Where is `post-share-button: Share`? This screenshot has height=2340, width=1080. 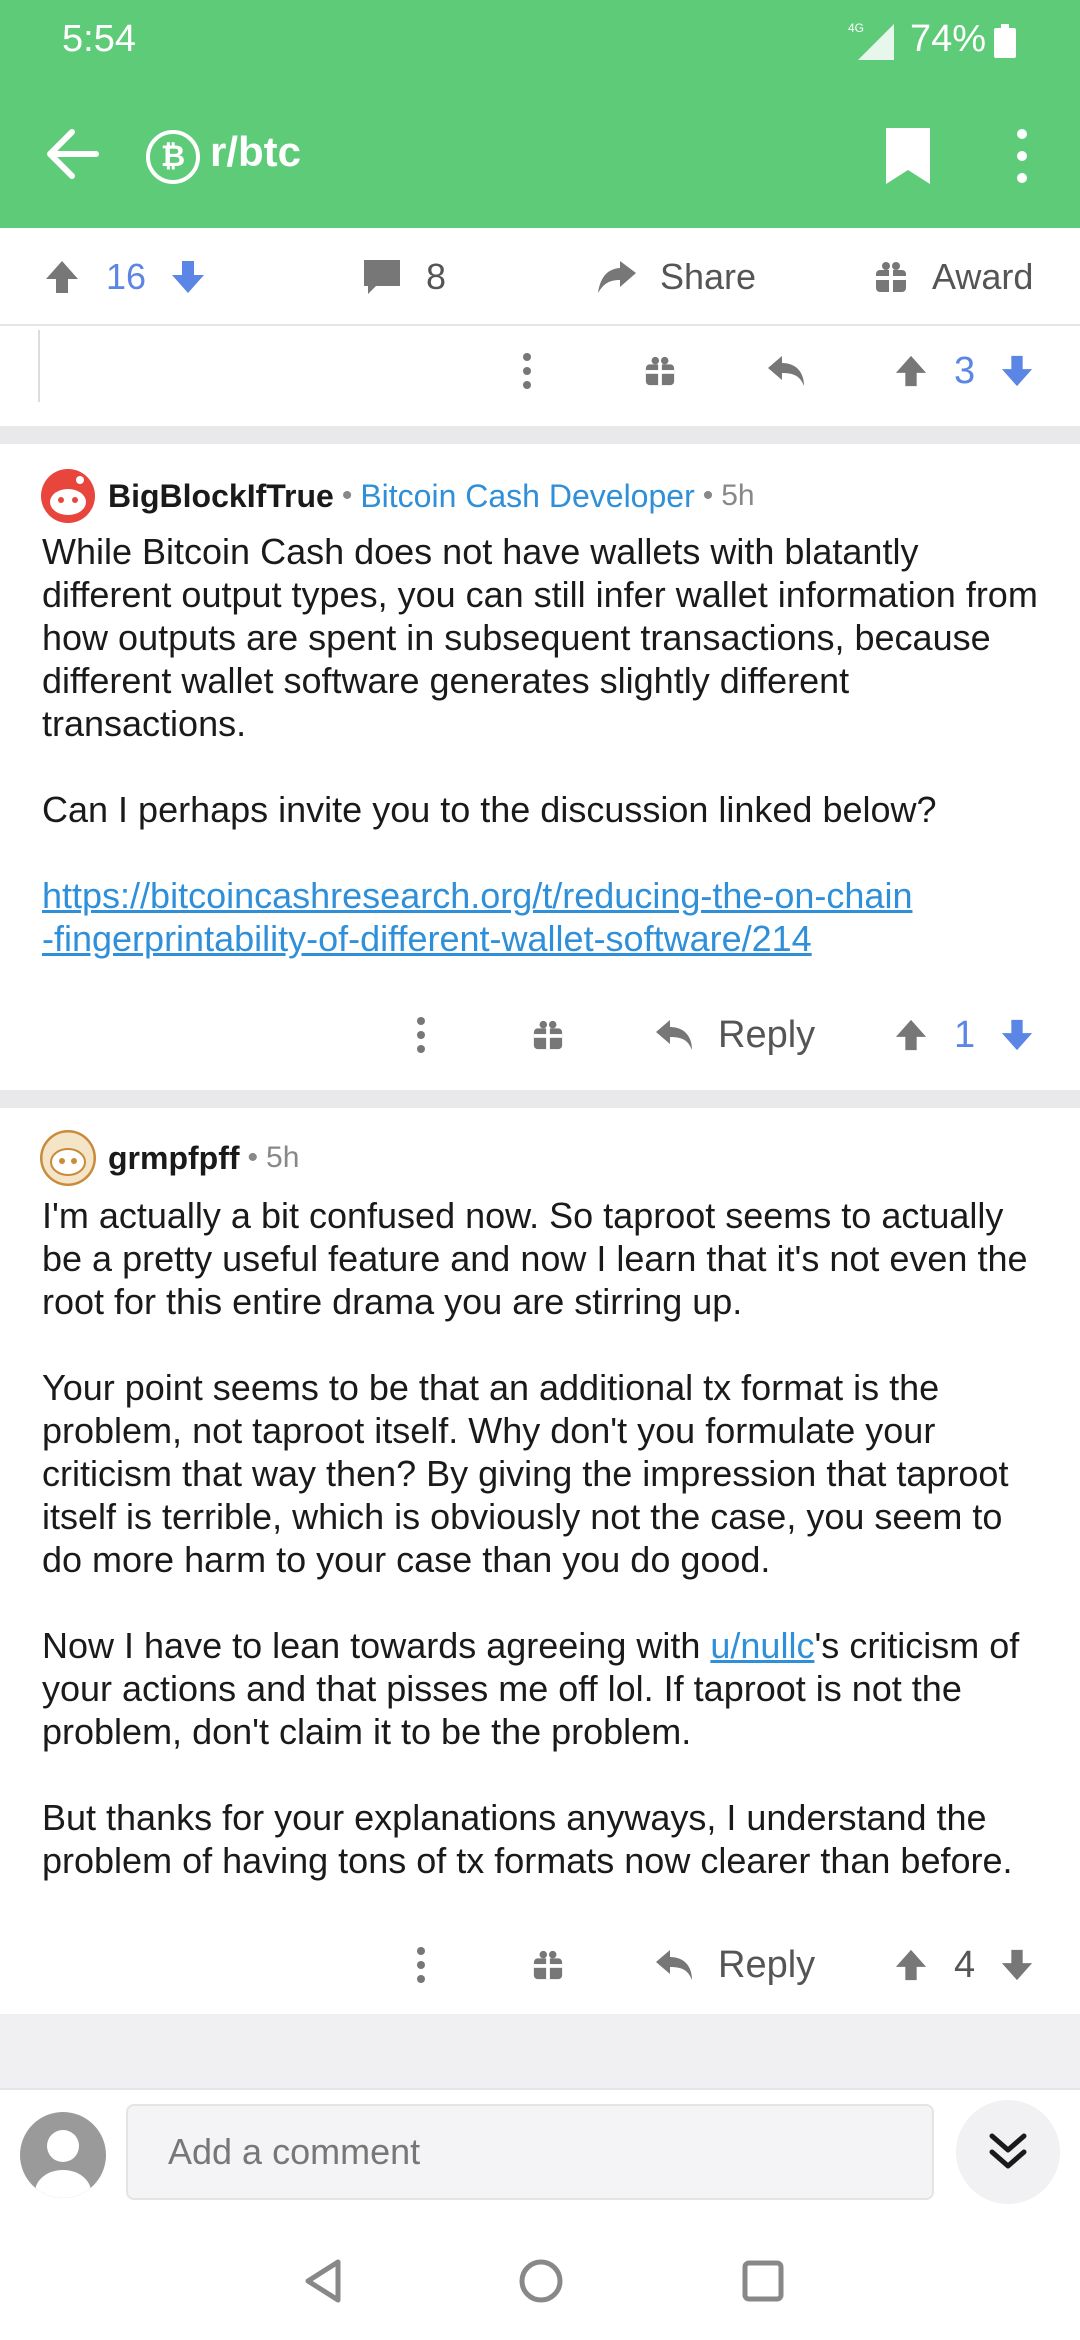 post-share-button: Share is located at coordinates (676, 277).